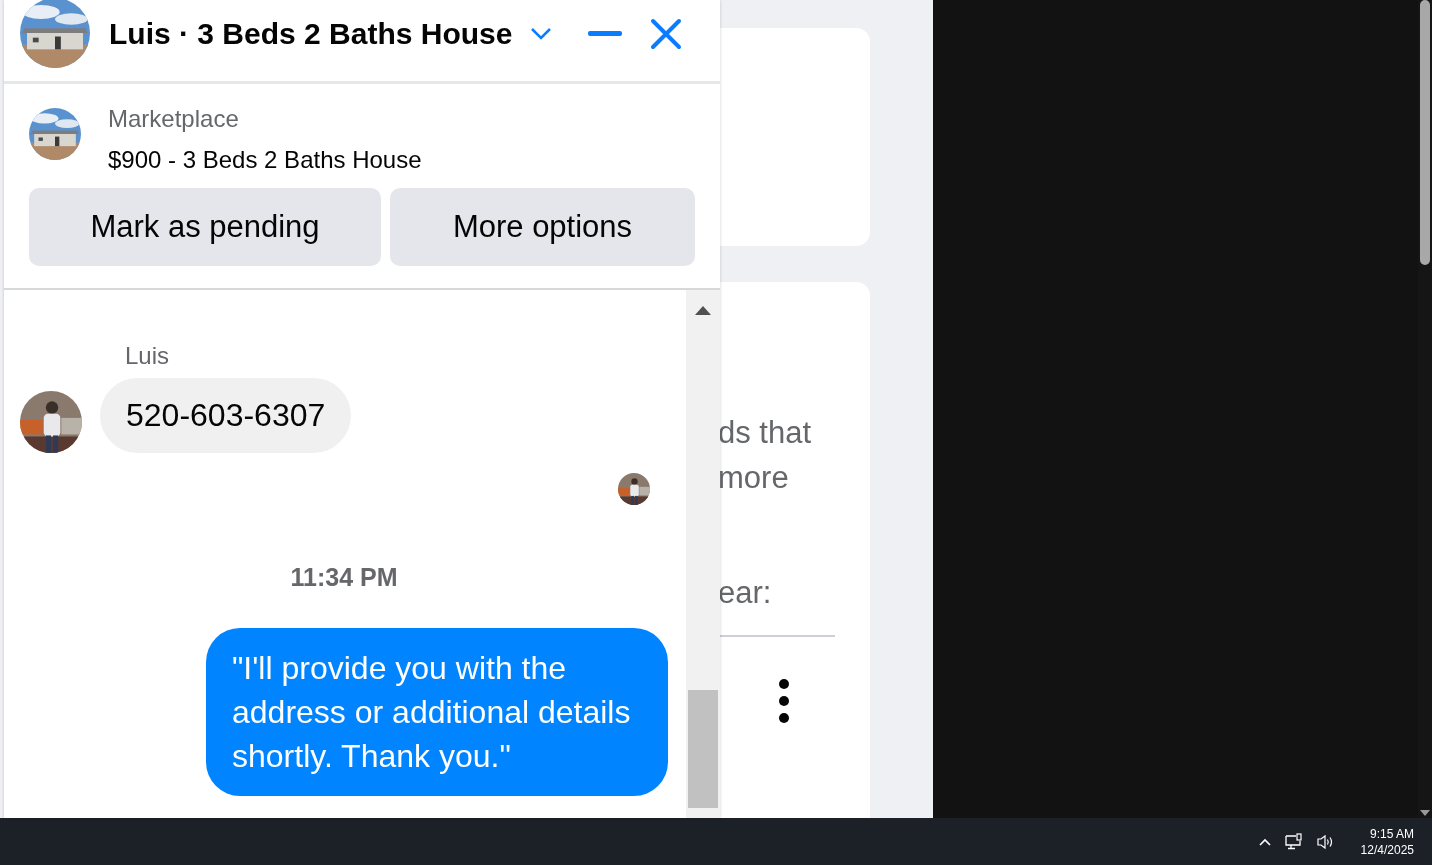 The width and height of the screenshot is (1432, 865). Describe the element at coordinates (265, 160) in the screenshot. I see `listing-title: $900 - 3 Beds 2 Baths House` at that location.